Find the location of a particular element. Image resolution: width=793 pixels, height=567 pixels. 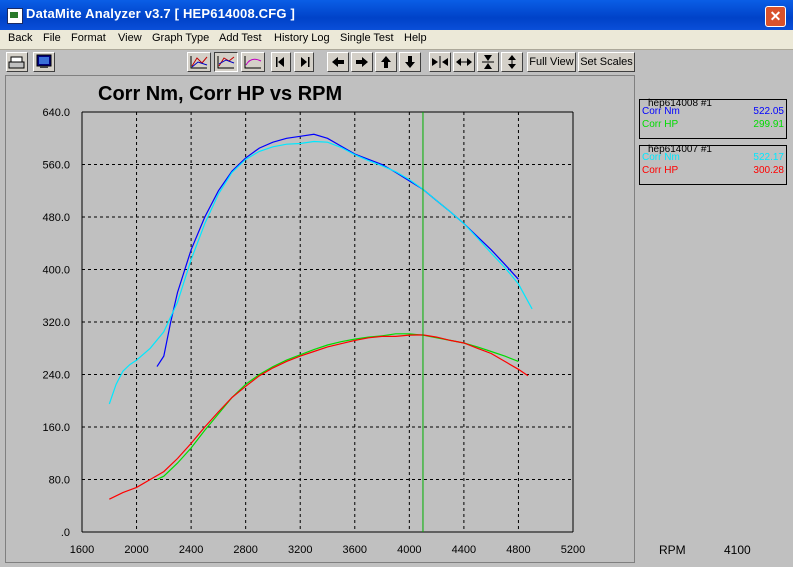

print-button is located at coordinates (17, 62).